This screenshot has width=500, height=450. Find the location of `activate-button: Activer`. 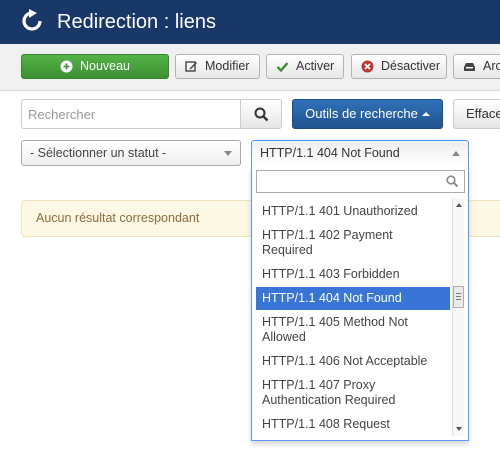

activate-button: Activer is located at coordinates (305, 66).